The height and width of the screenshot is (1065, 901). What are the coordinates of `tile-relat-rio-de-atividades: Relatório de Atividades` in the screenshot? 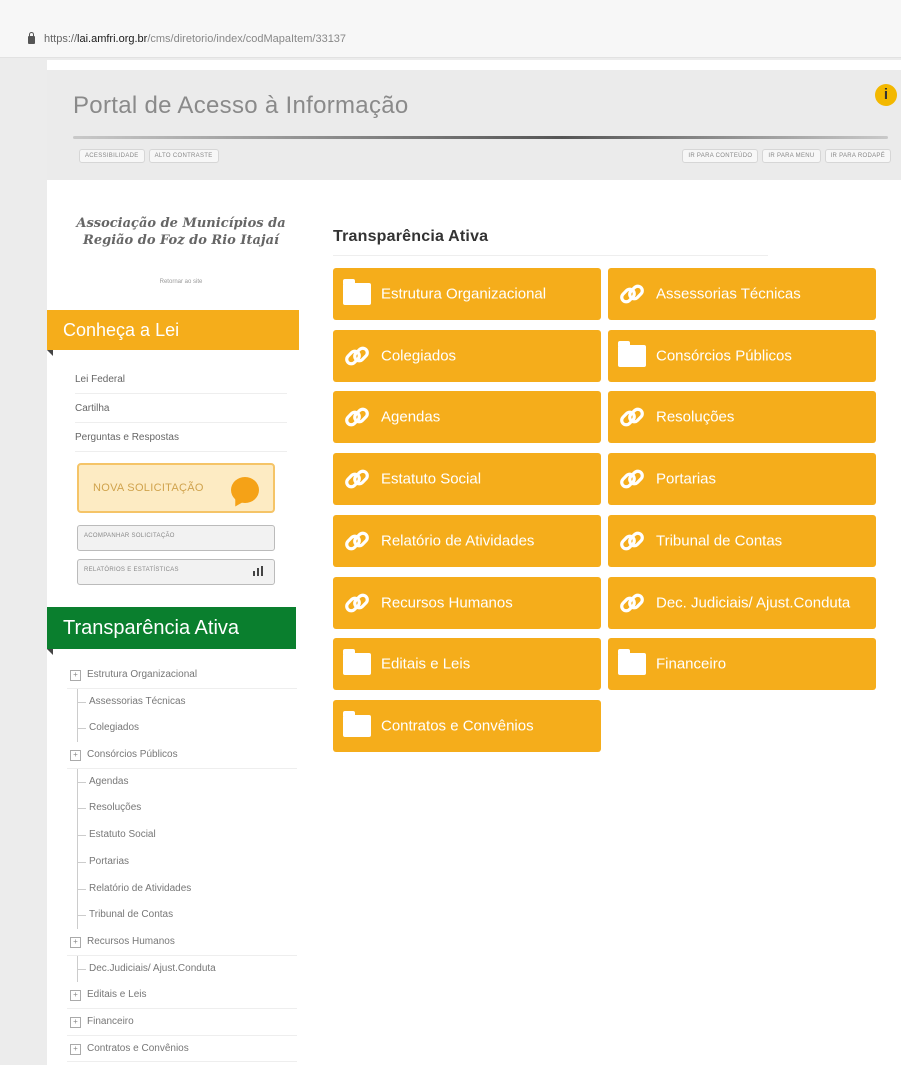 It's located at (467, 540).